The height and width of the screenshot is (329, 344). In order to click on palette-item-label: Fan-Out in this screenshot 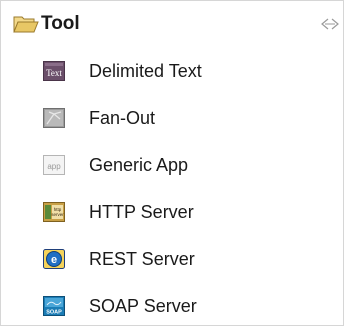, I will do `click(122, 118)`.